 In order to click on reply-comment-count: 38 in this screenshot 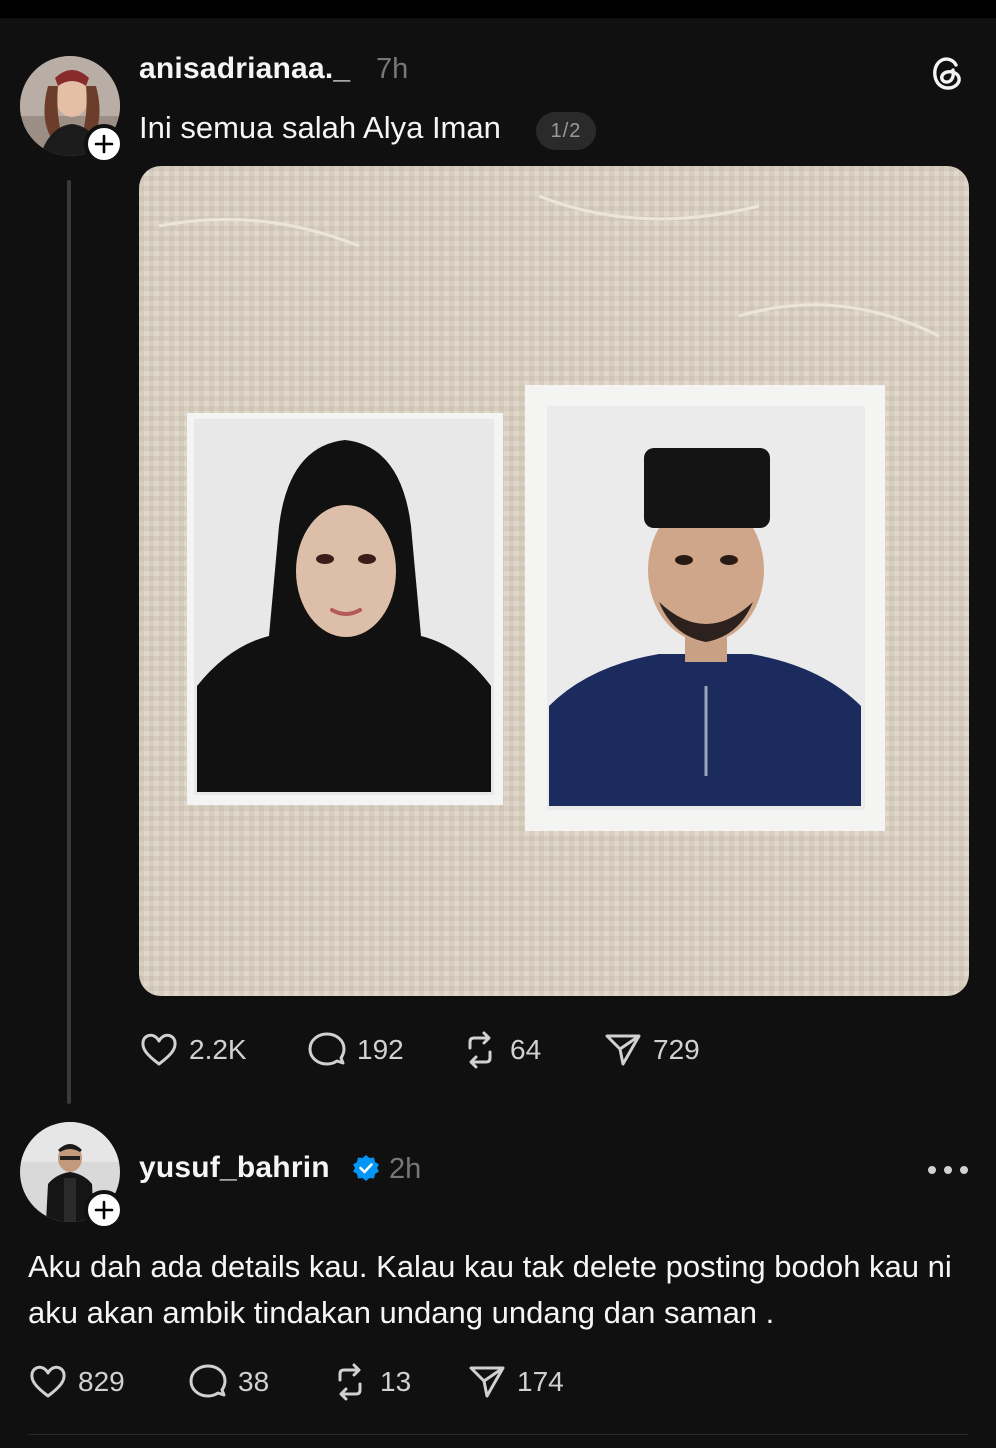, I will do `click(254, 1381)`.